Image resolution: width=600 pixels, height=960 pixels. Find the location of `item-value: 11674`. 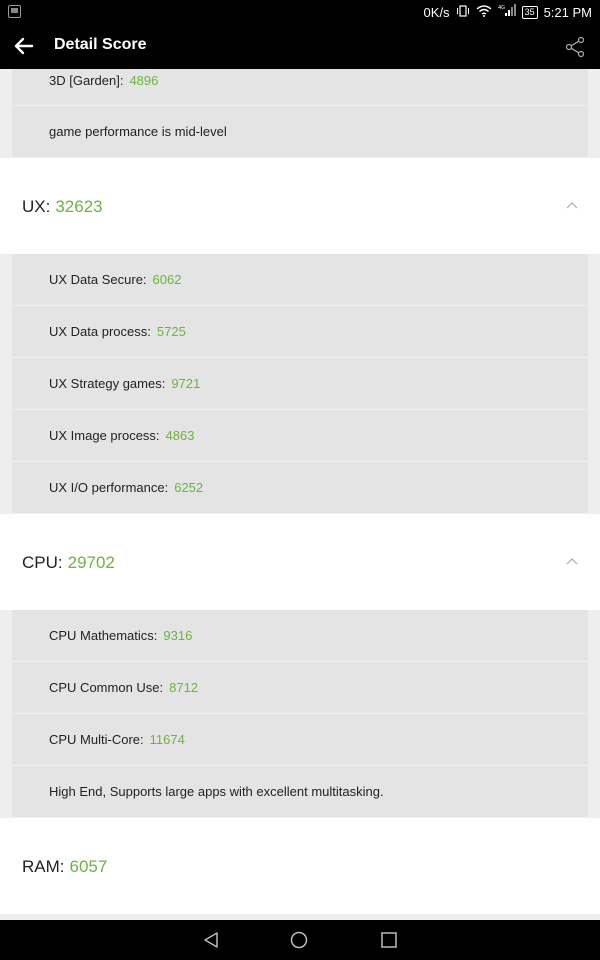

item-value: 11674 is located at coordinates (167, 739).